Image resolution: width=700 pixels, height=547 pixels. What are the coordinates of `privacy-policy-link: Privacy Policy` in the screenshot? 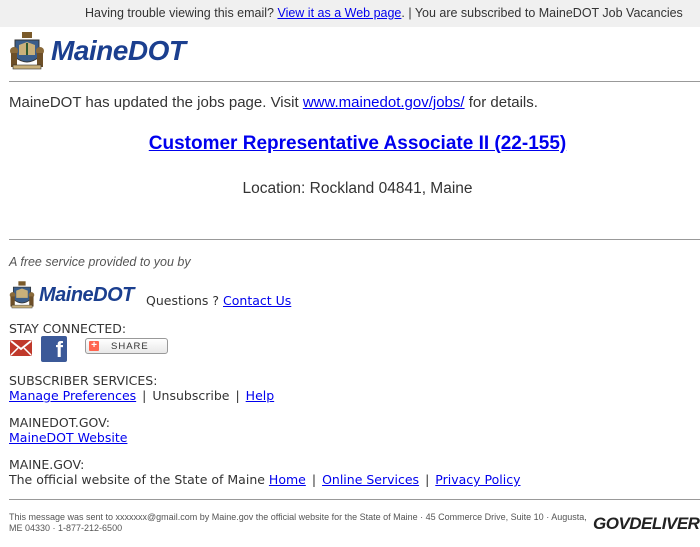 It's located at (477, 479).